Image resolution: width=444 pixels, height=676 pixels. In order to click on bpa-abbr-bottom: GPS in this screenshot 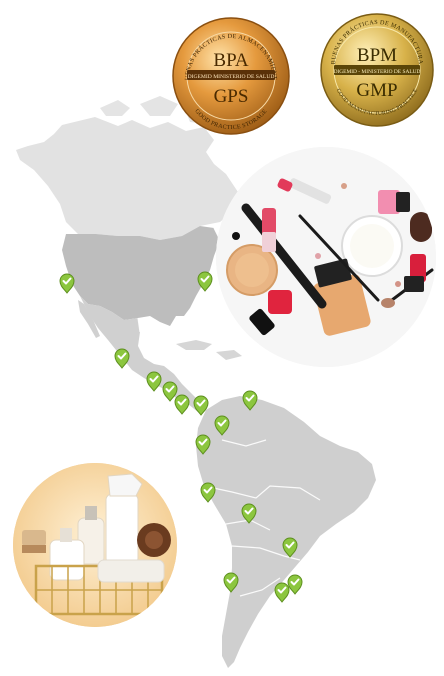, I will do `click(231, 96)`.